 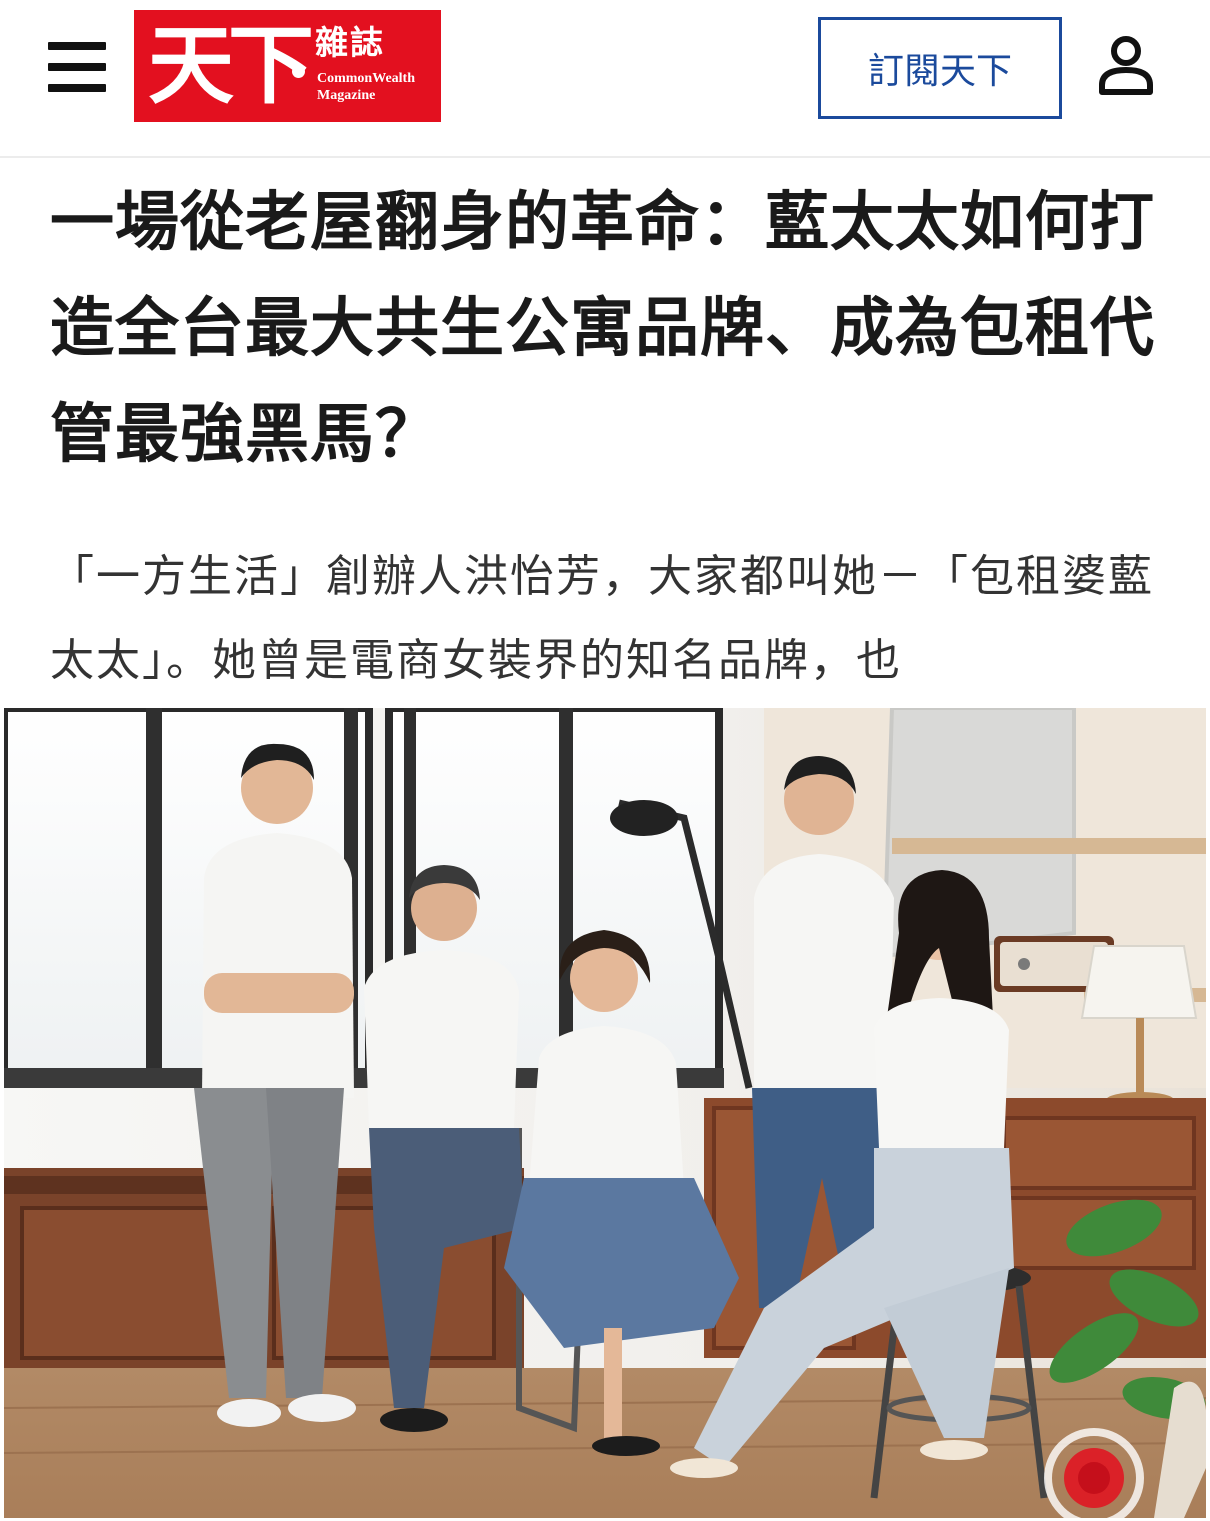 I want to click on header-divider, so click(x=605, y=157).